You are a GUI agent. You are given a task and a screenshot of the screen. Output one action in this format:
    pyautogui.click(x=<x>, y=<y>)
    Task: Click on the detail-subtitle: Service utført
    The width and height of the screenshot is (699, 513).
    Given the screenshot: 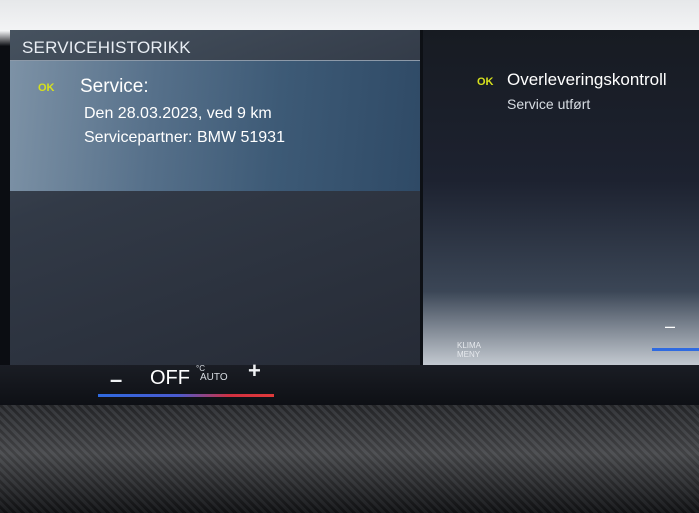 What is the action you would take?
    pyautogui.click(x=549, y=104)
    